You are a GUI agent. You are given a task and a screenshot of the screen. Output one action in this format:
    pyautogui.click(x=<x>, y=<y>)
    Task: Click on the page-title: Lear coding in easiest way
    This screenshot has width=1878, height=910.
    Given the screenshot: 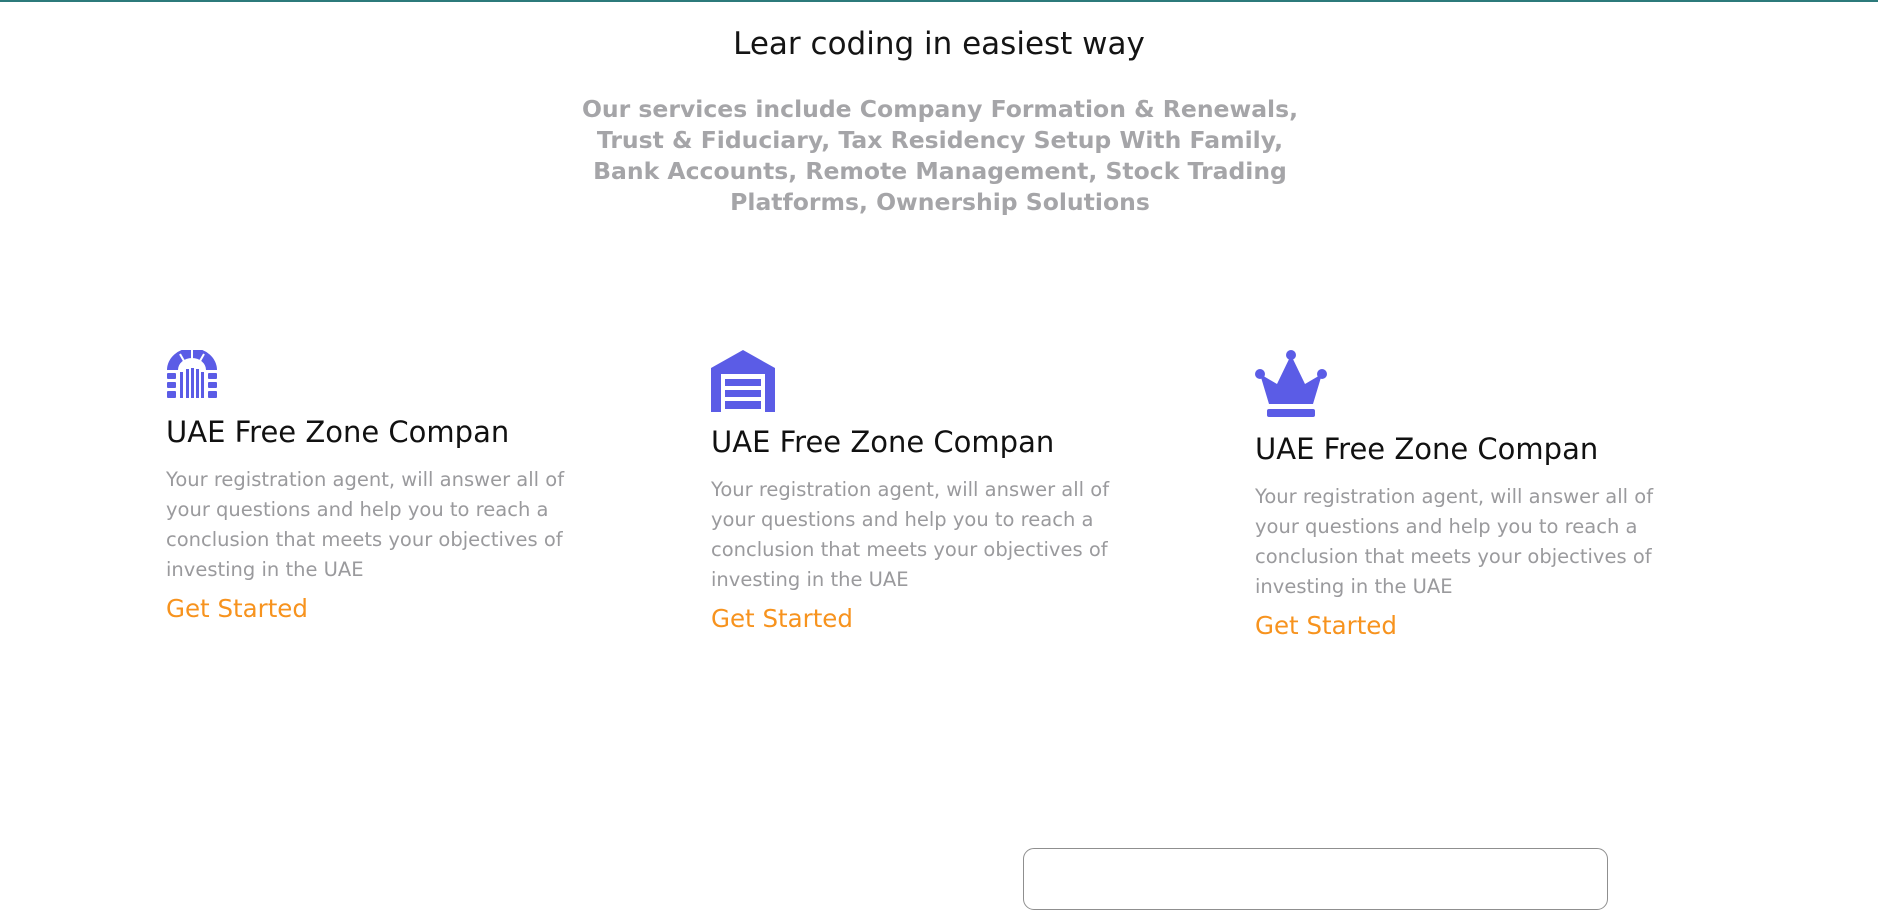 What is the action you would take?
    pyautogui.click(x=939, y=44)
    